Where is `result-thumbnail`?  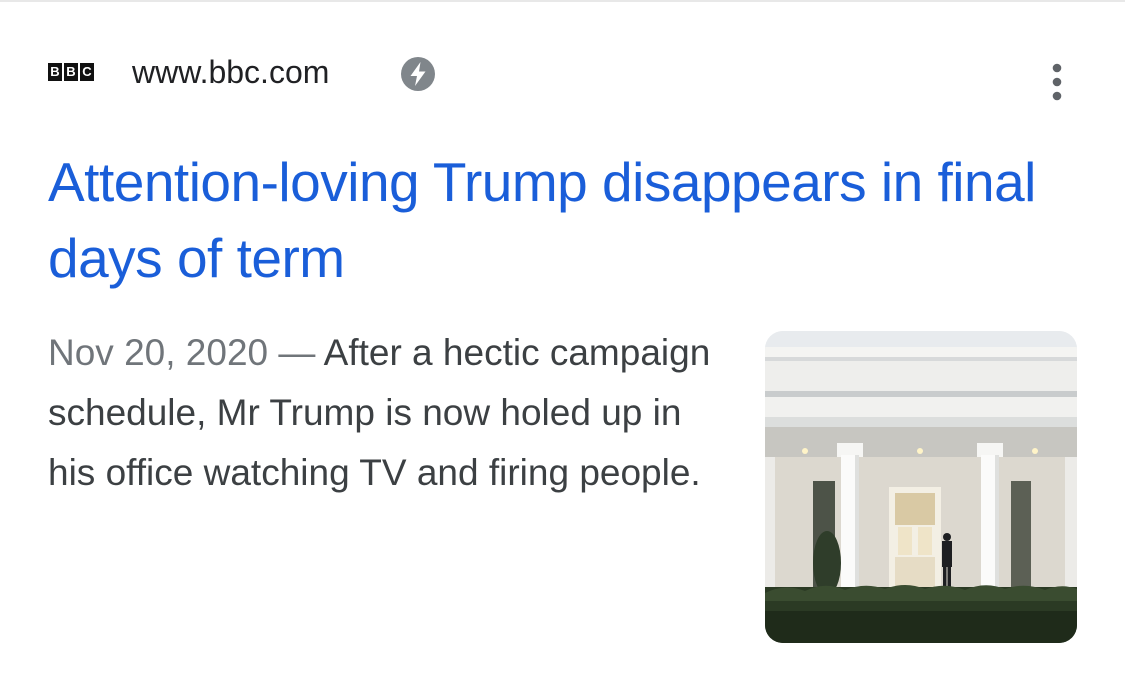 result-thumbnail is located at coordinates (921, 487).